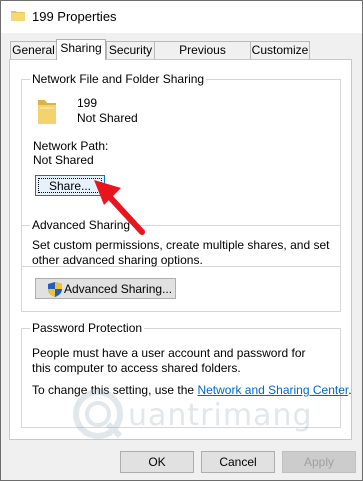 This screenshot has width=363, height=481. Describe the element at coordinates (181, 17) in the screenshot. I see `title-bar: 199 Properties` at that location.